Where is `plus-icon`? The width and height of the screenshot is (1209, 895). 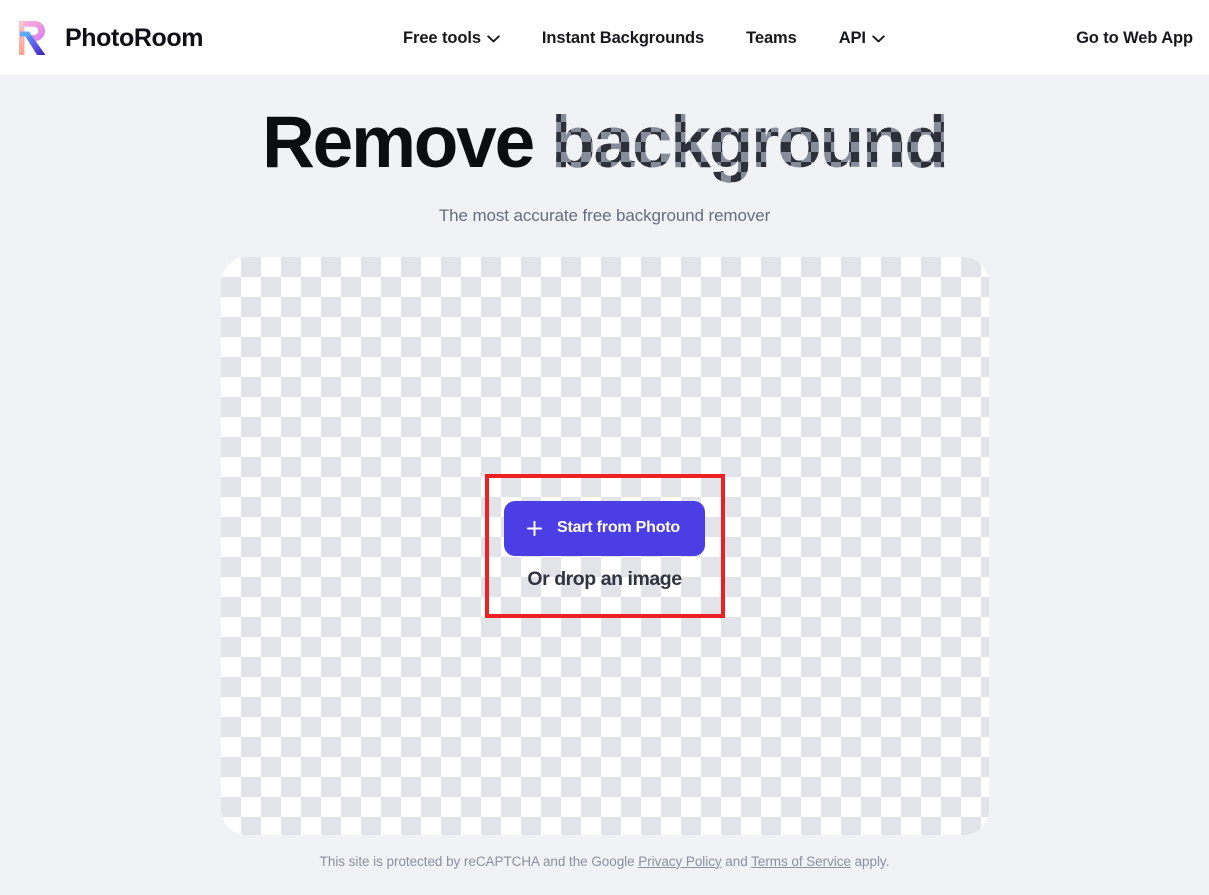 plus-icon is located at coordinates (534, 528).